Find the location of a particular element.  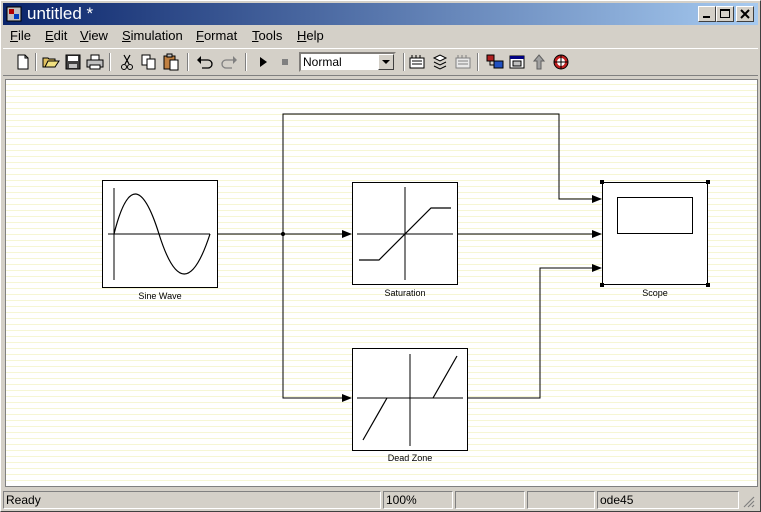

window-title: untitled * is located at coordinates (60, 13).